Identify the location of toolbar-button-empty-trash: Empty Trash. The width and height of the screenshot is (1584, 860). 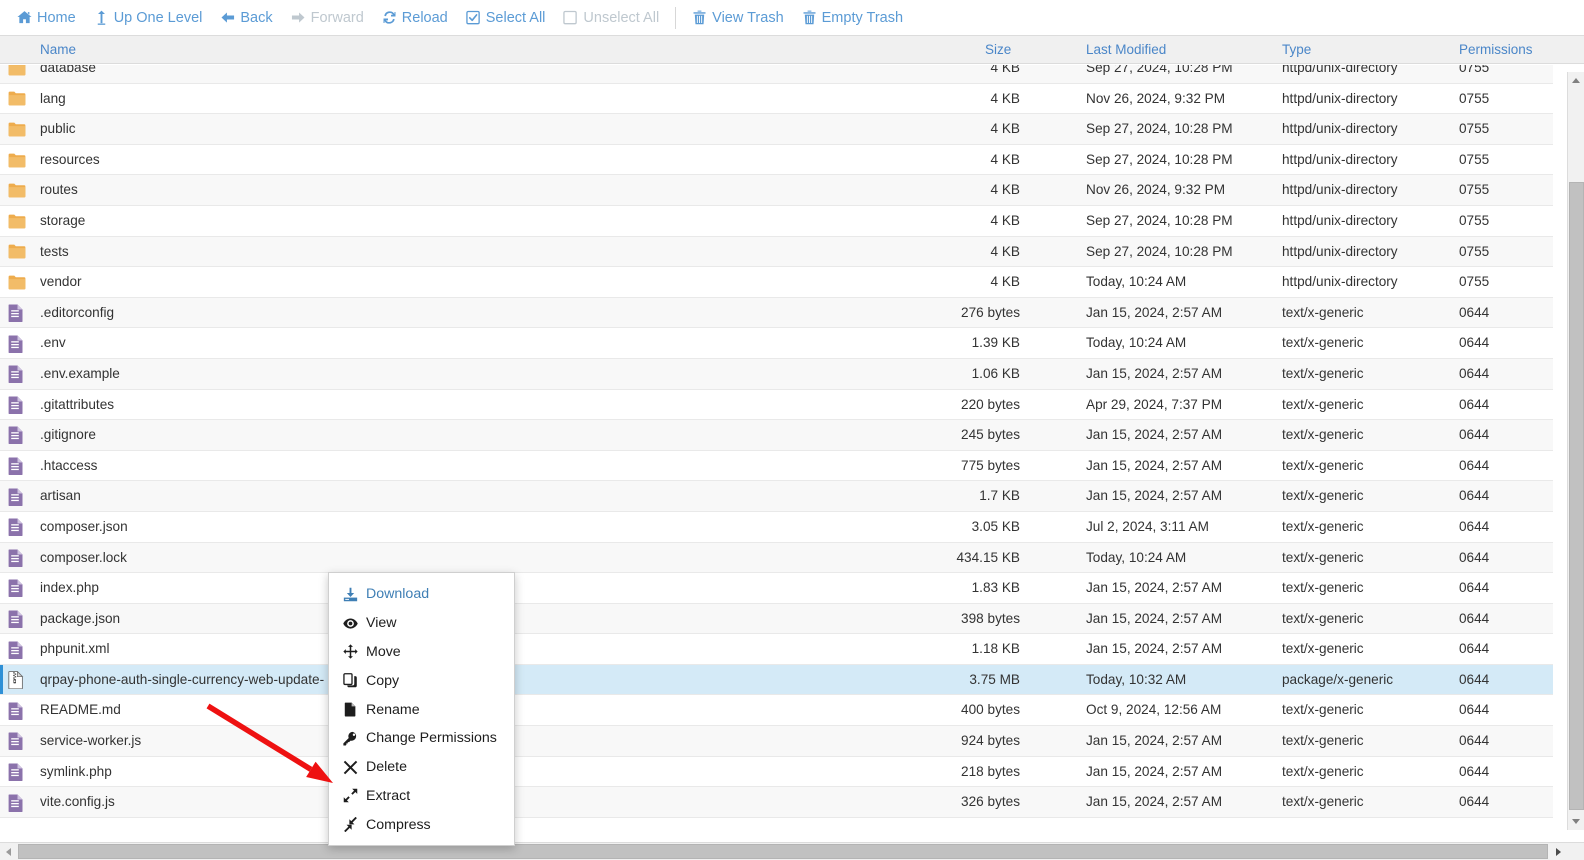
(852, 18).